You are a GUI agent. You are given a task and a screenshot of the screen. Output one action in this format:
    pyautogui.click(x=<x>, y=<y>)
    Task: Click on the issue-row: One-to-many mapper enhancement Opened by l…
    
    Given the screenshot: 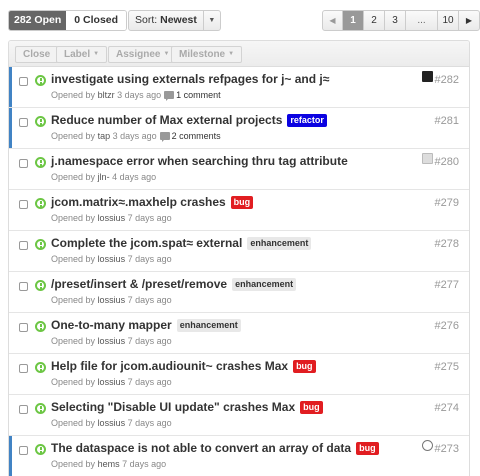 What is the action you would take?
    pyautogui.click(x=239, y=333)
    